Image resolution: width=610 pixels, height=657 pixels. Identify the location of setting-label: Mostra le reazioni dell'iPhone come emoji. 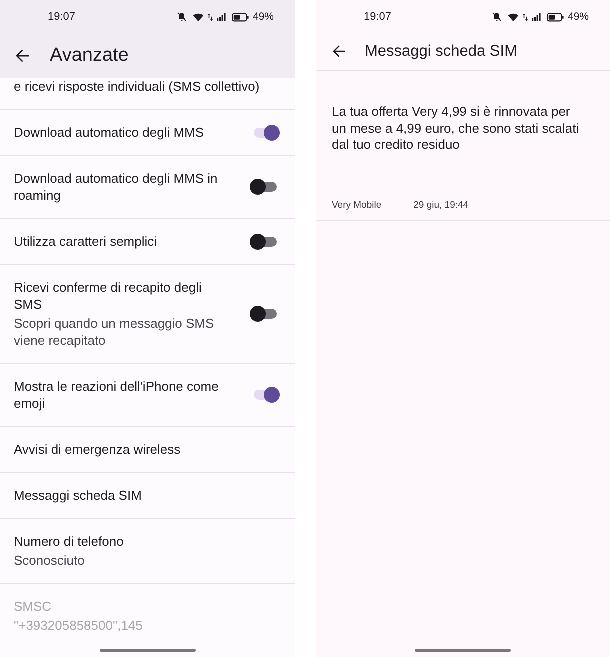
(117, 395).